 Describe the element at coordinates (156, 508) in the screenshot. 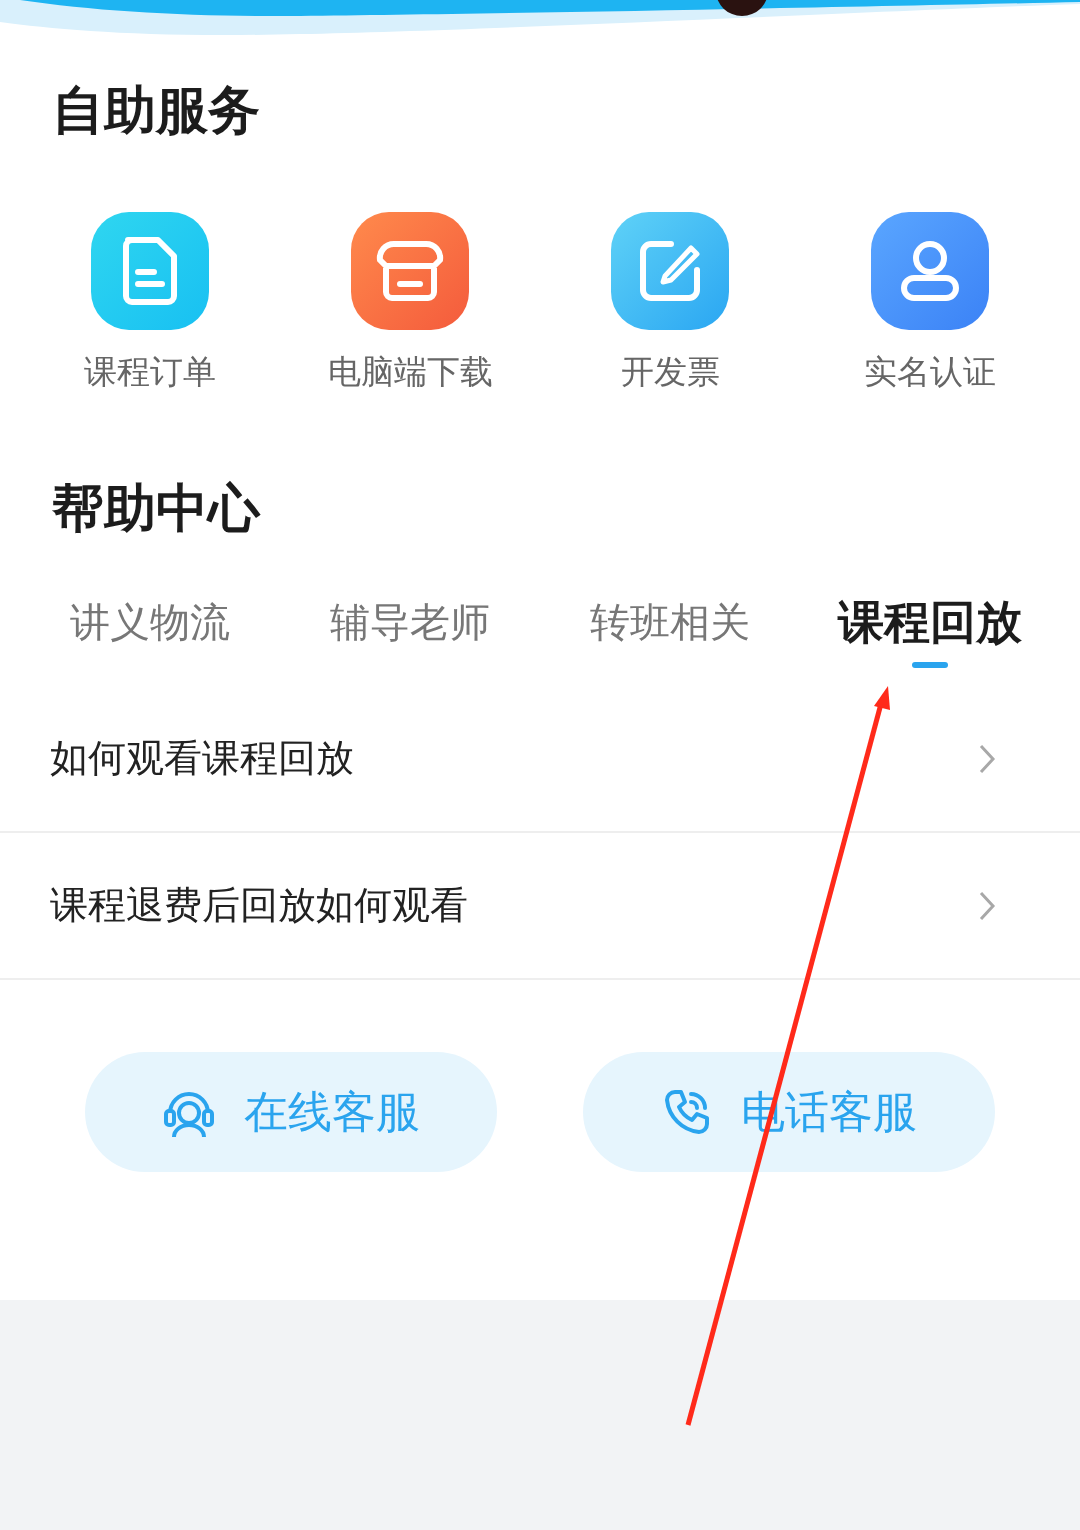

I see `section-title: 帮助中心` at that location.